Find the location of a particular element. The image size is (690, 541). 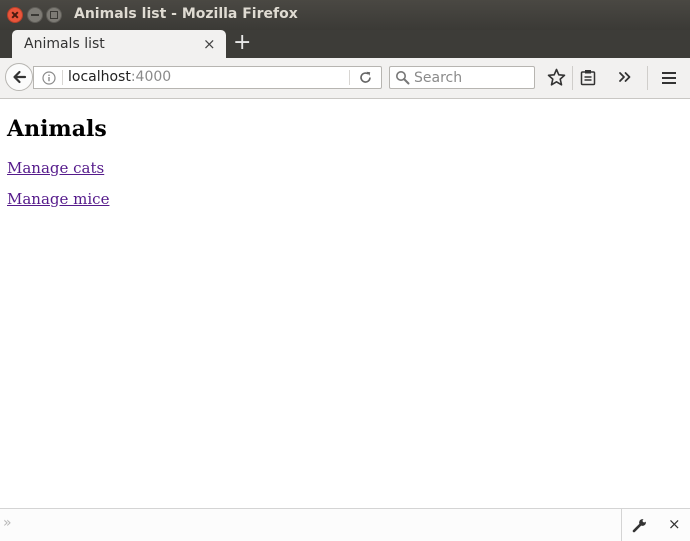

reading-list-icon is located at coordinates (588, 77).